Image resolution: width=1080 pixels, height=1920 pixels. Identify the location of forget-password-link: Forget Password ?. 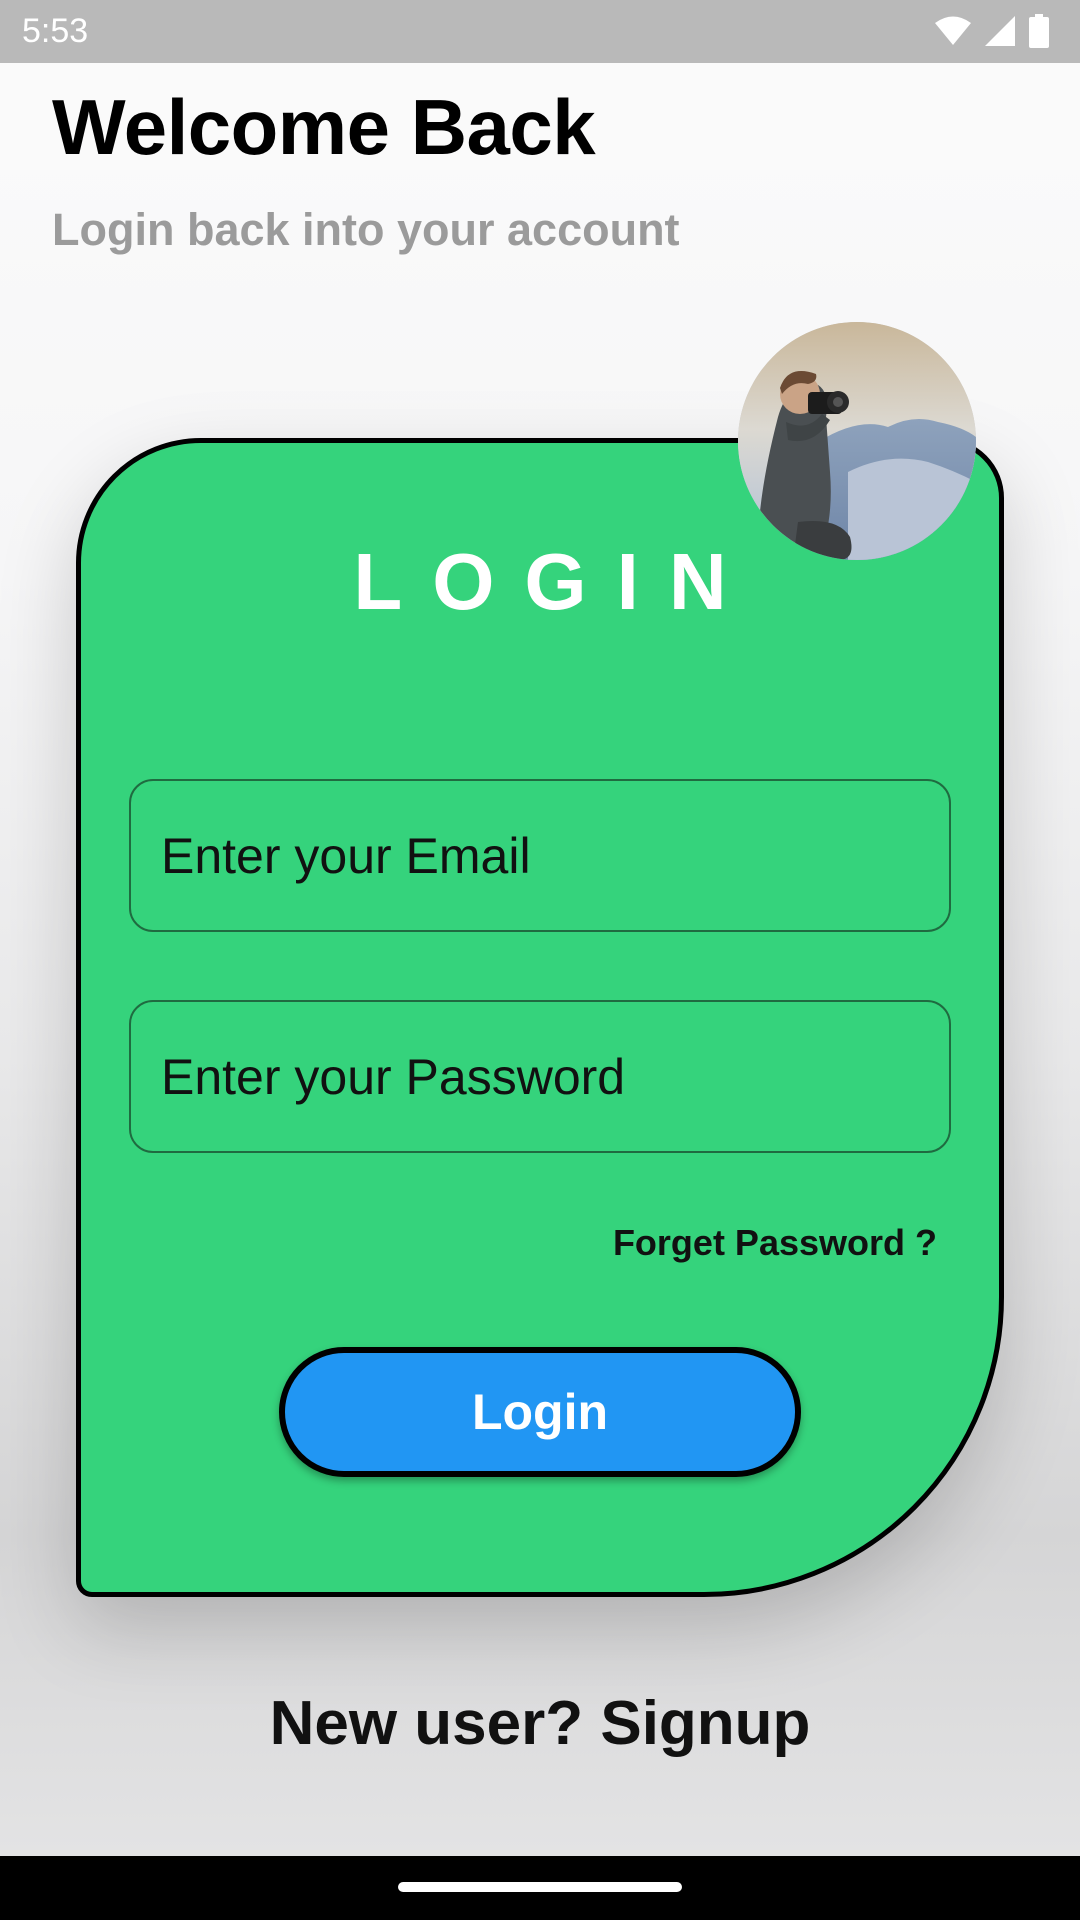
(775, 1243).